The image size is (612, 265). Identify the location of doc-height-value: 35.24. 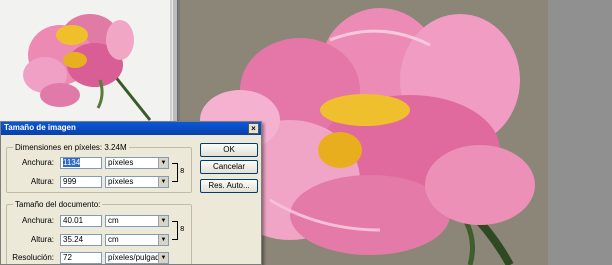
(73, 239).